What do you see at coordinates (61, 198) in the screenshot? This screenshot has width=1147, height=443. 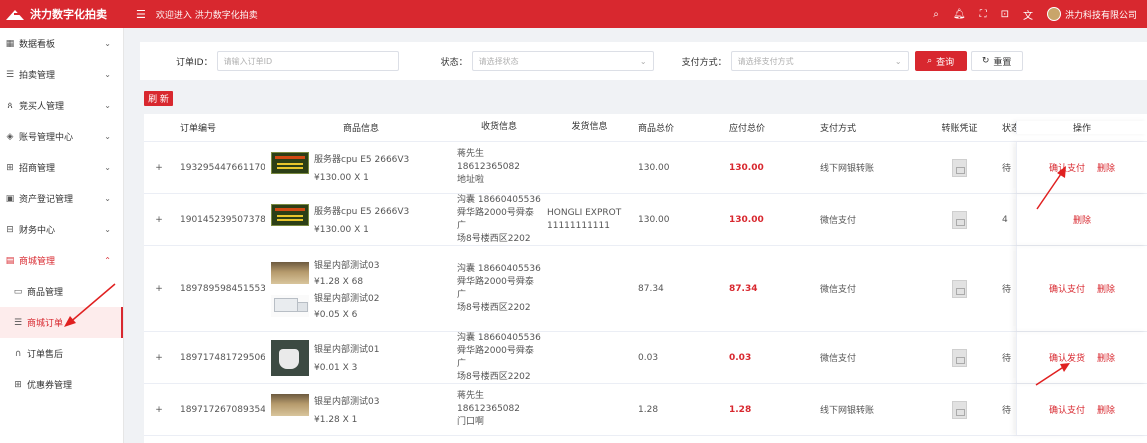 I see `sidebar-item-assets: ▣ 资产登记管理 ⌄` at bounding box center [61, 198].